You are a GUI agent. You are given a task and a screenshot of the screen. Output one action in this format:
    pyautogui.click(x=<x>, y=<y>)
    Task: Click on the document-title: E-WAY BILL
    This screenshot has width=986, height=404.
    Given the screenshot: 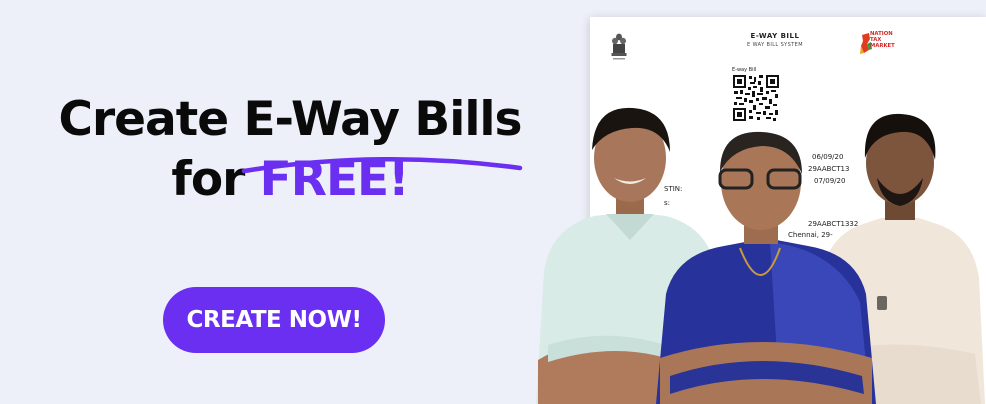 What is the action you would take?
    pyautogui.click(x=775, y=36)
    